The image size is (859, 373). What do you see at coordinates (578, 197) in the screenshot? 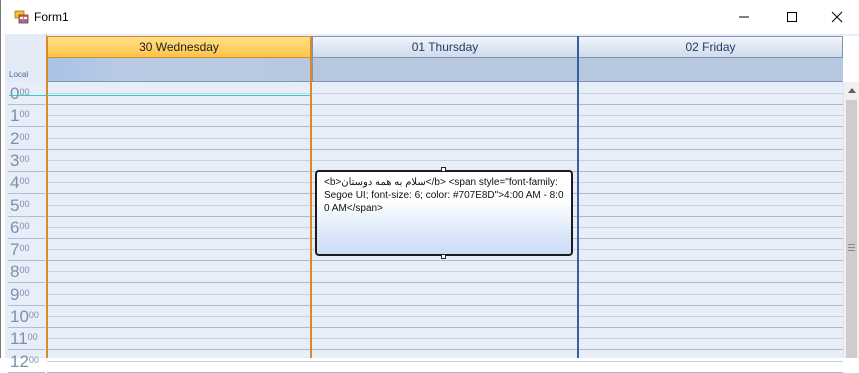
I see `day-column-border` at bounding box center [578, 197].